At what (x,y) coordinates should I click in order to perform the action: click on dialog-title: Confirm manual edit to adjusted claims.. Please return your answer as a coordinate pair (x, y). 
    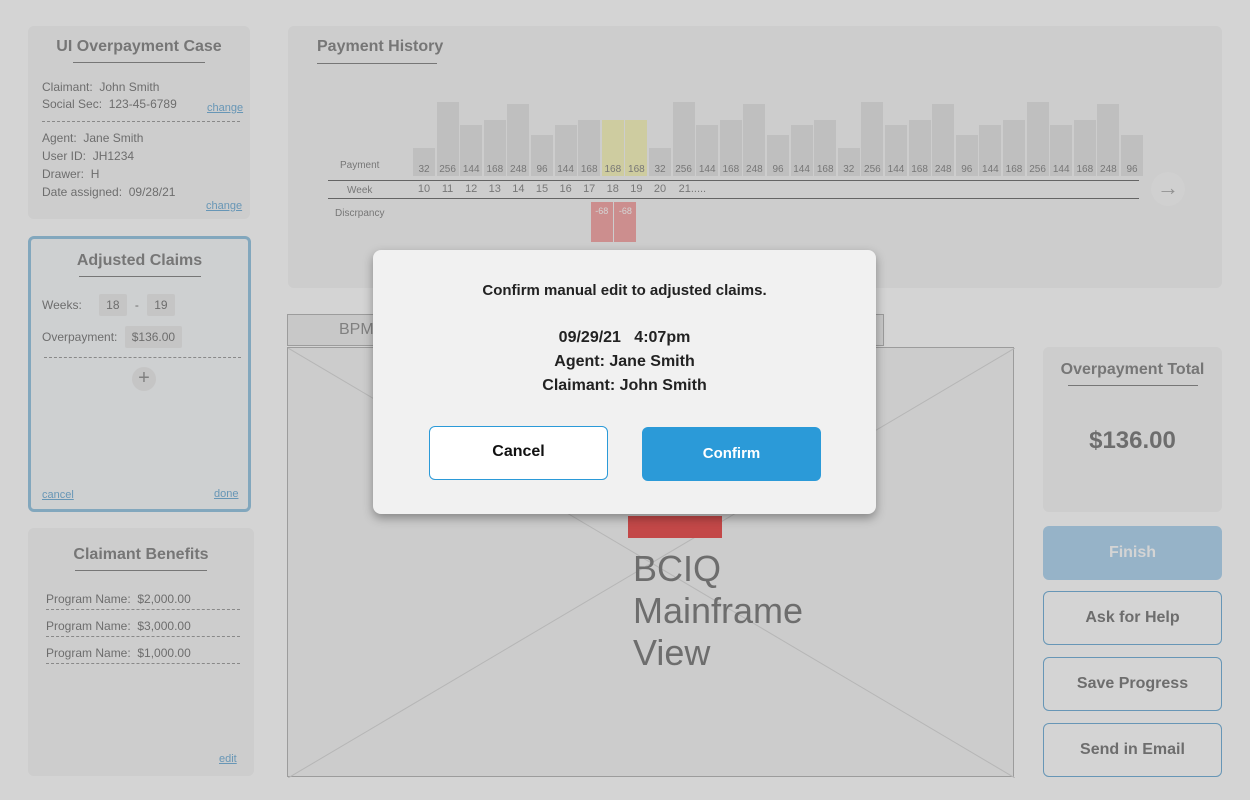
    Looking at the image, I should click on (624, 290).